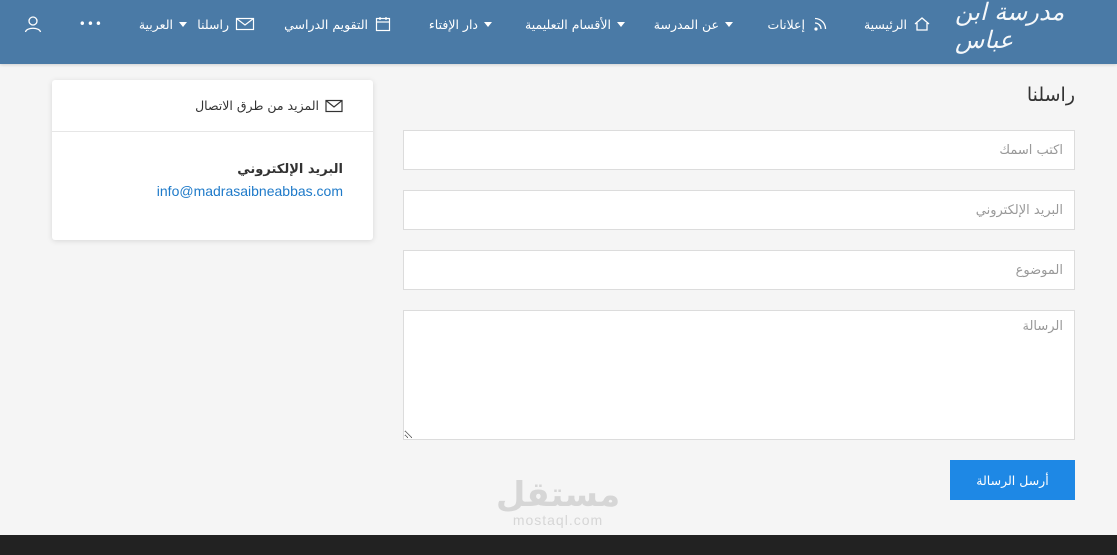 The width and height of the screenshot is (1117, 555). I want to click on email-label: البريد الإلكتروني, so click(290, 169).